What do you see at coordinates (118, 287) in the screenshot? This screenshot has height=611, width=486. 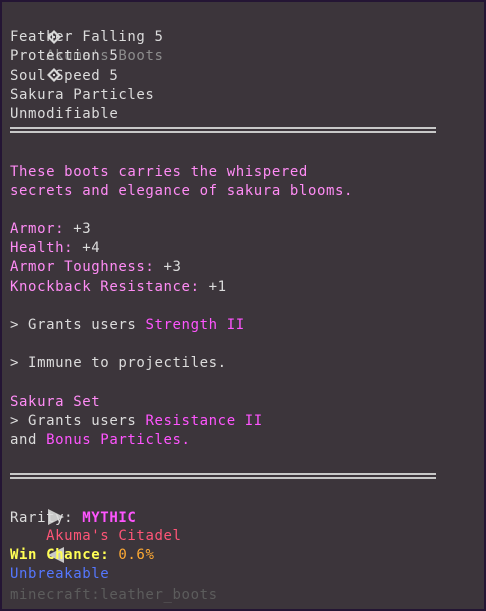 I see `stat-knockback-resistance: Knockback Resistance: +1` at bounding box center [118, 287].